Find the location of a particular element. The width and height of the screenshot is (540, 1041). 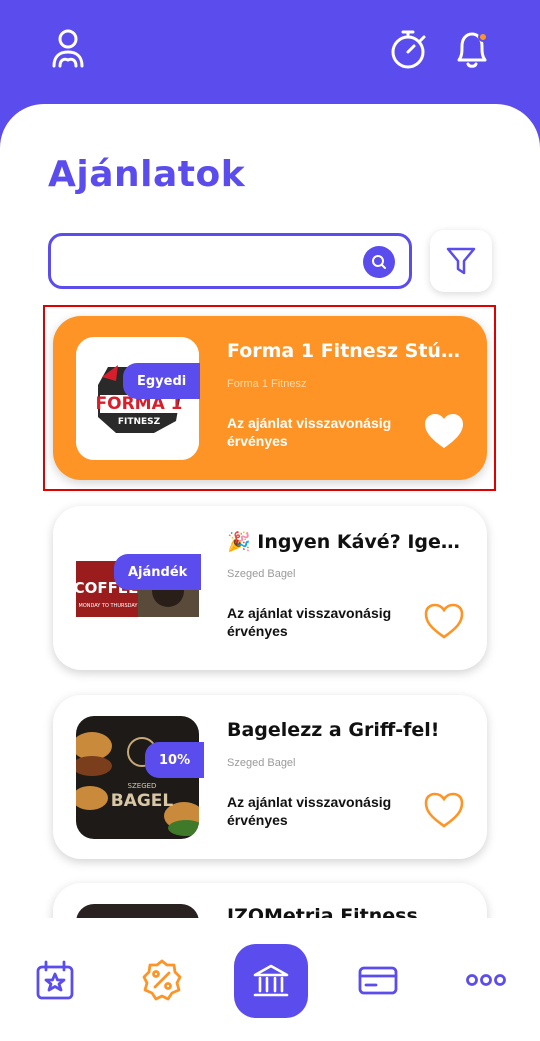

calendar-star-icon is located at coordinates (55, 980).